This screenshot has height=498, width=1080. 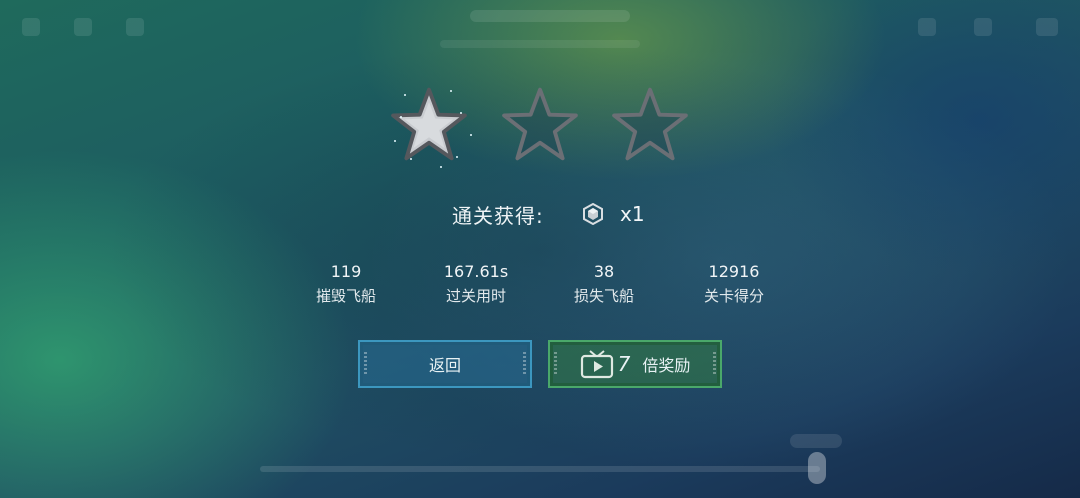 I want to click on hud-settings-icon, so click(x=927, y=27).